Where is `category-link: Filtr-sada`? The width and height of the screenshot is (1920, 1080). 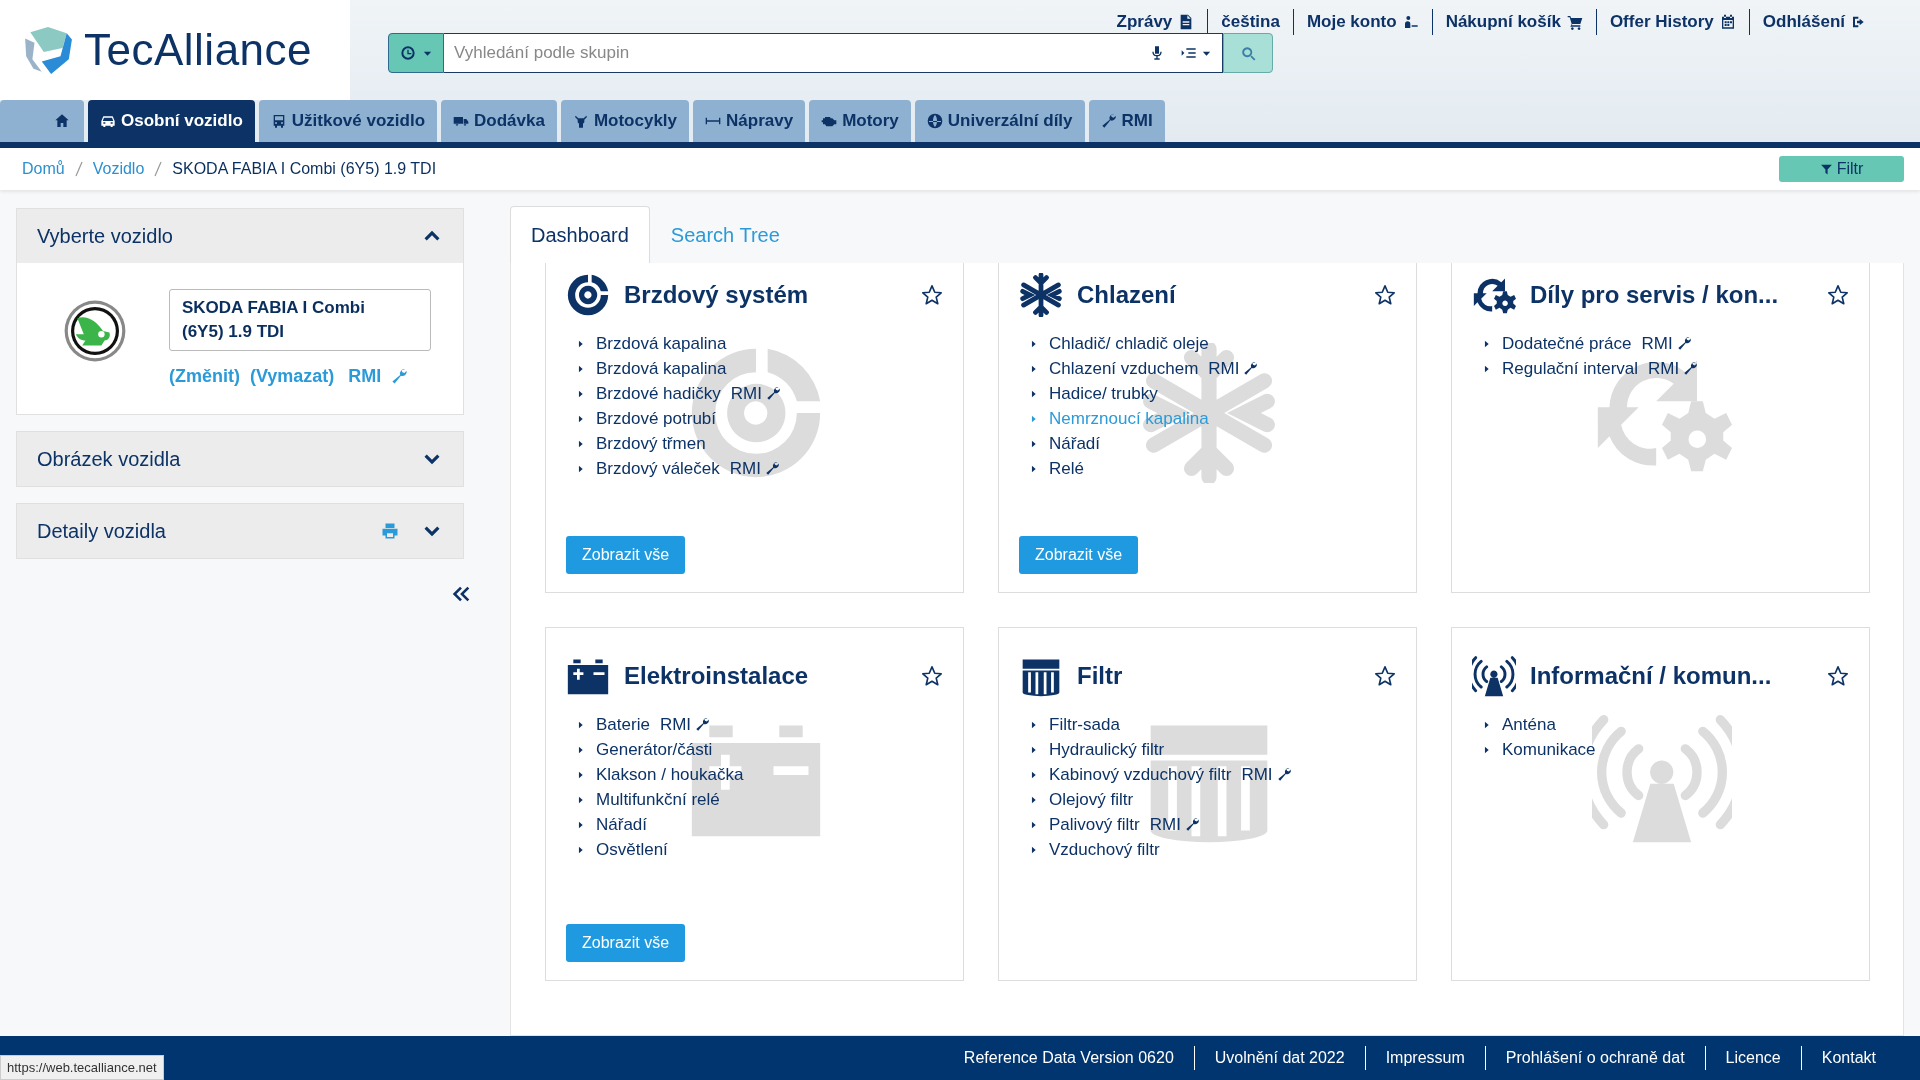 category-link: Filtr-sada is located at coordinates (1084, 724).